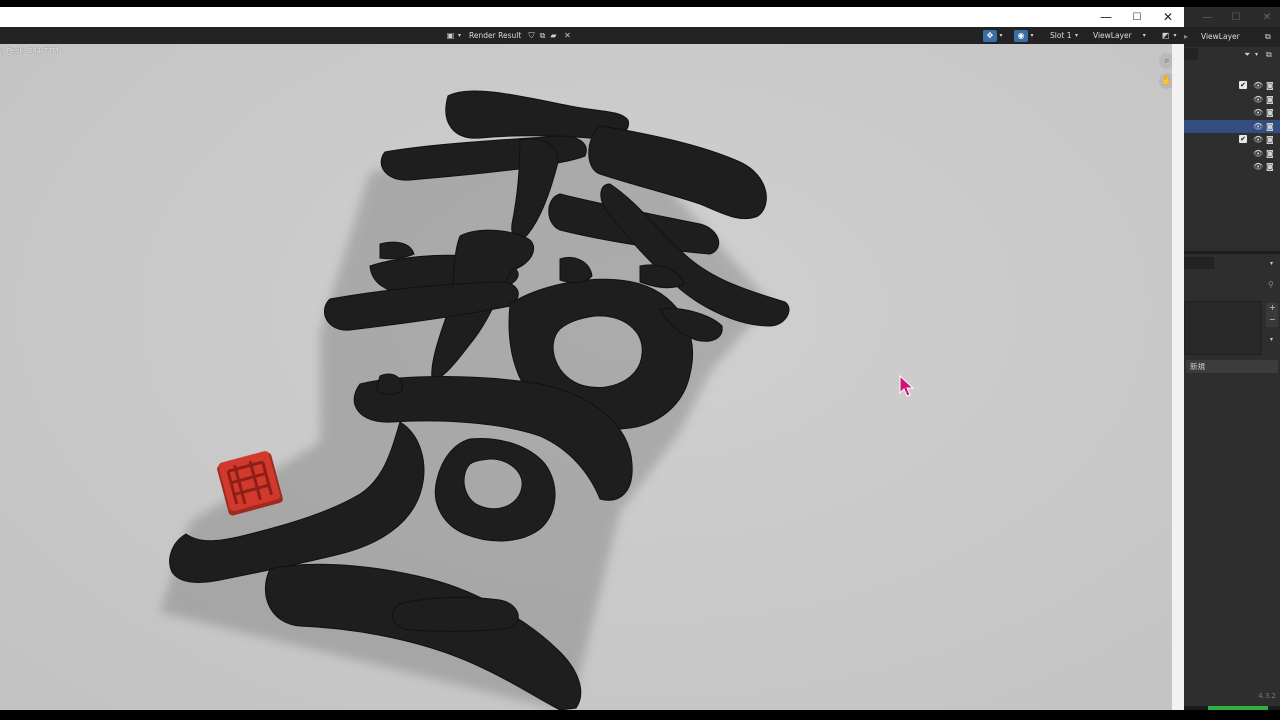 The height and width of the screenshot is (720, 1280). I want to click on zoom-view-button: ⌕, so click(1165, 61).